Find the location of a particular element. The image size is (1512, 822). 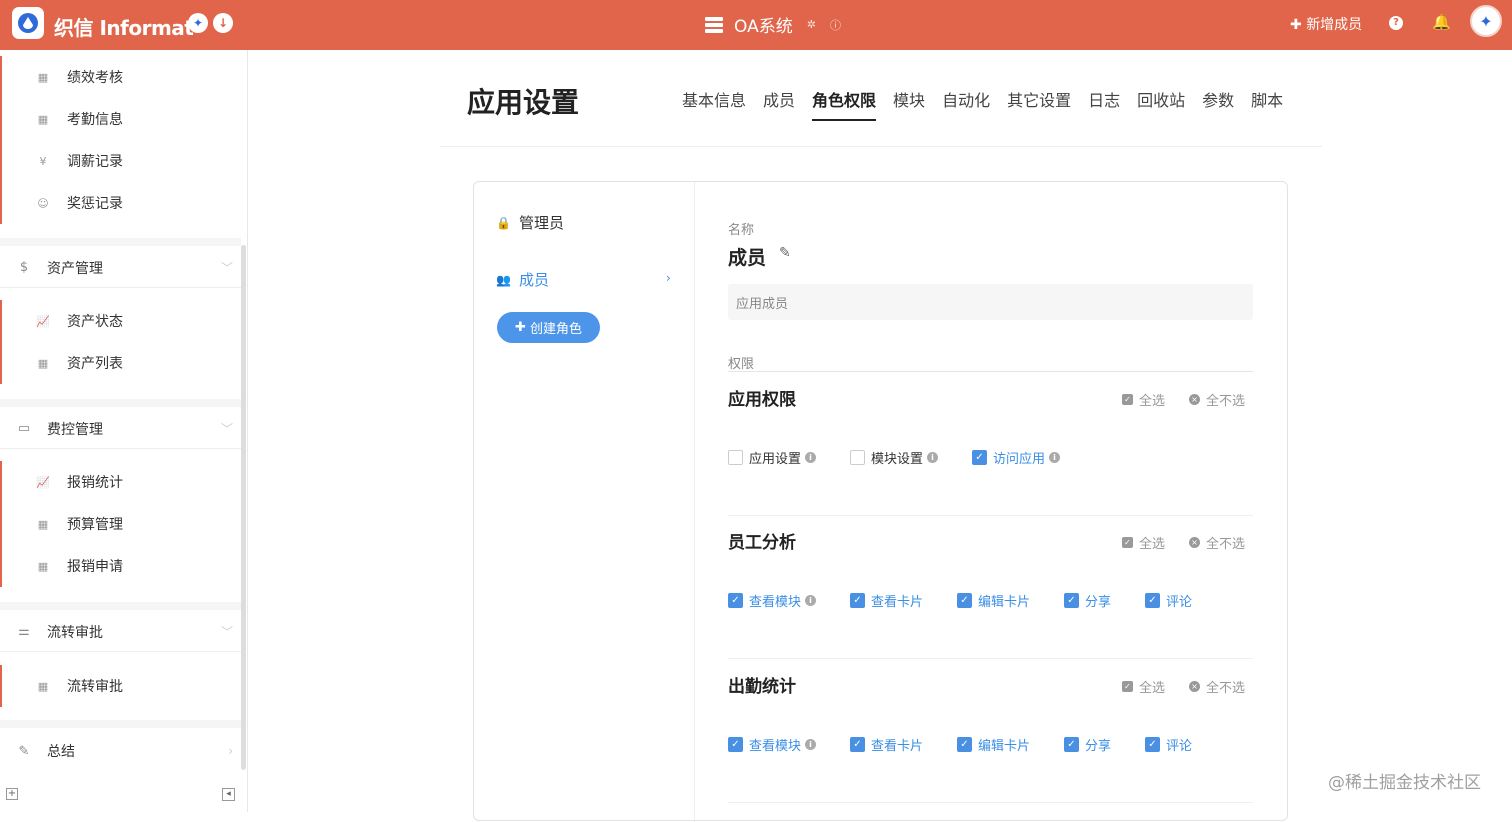

tab-role-permissions: 角色权限 is located at coordinates (844, 104).